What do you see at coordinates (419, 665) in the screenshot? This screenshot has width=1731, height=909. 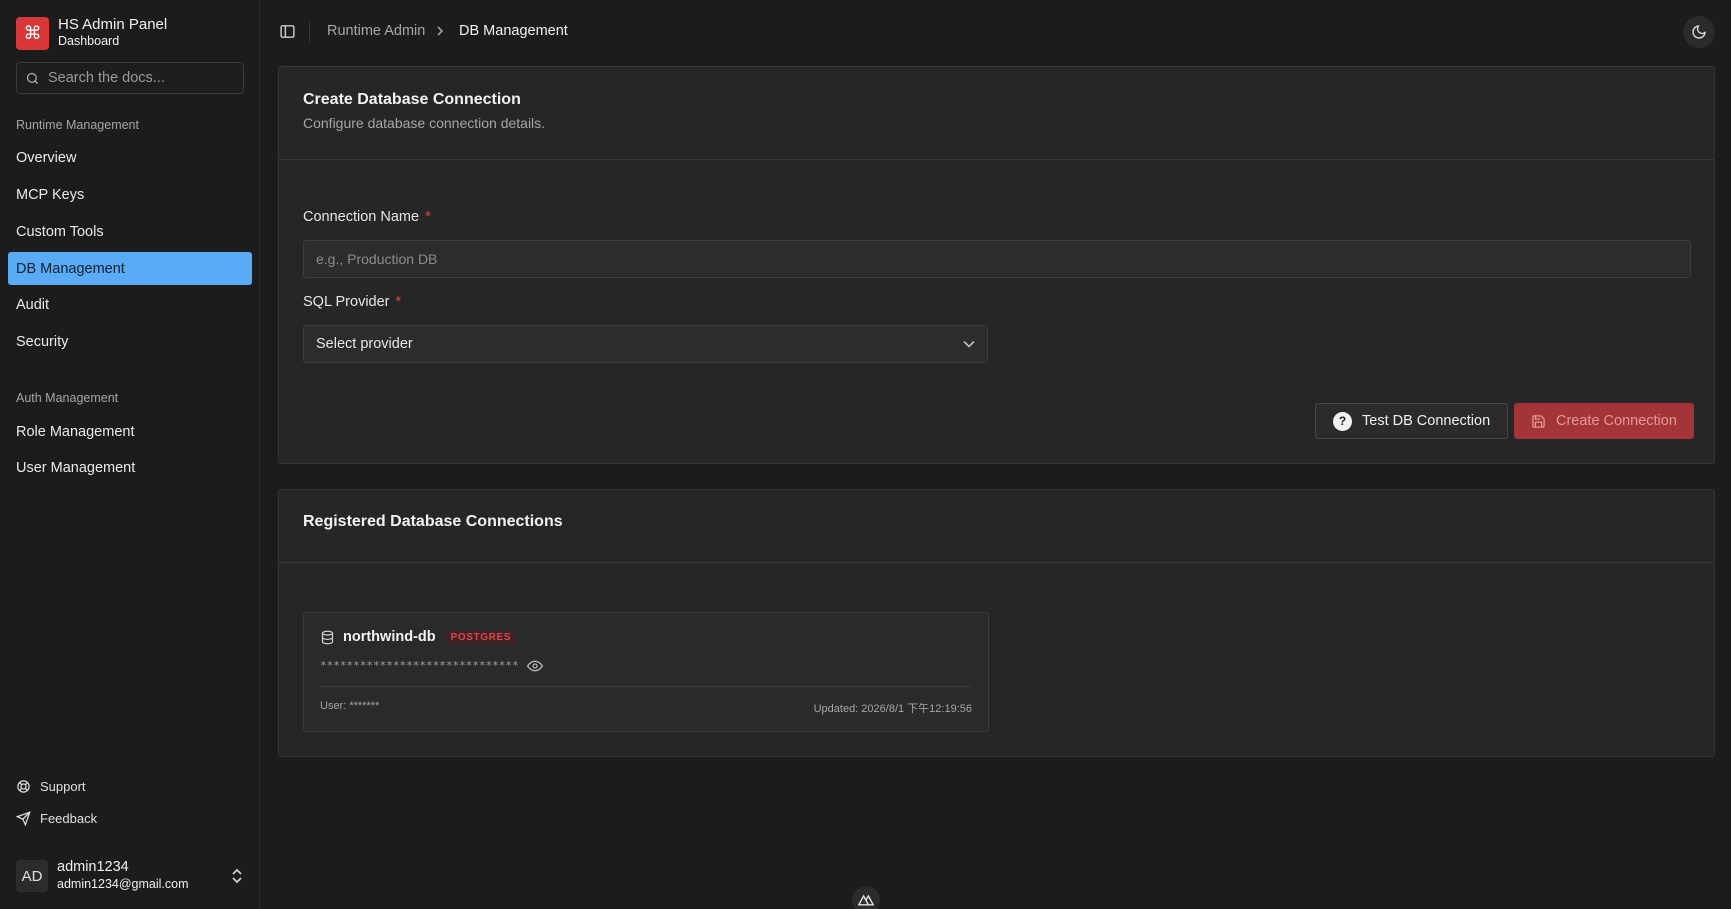 I see `connection-string-value: ******************************` at bounding box center [419, 665].